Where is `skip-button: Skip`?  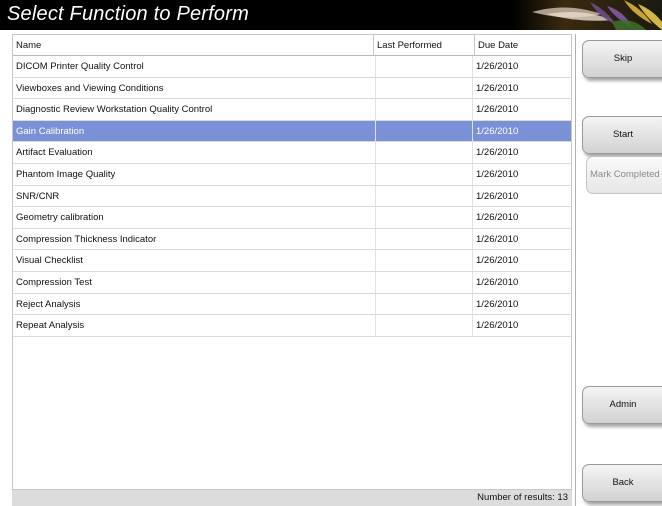 skip-button: Skip is located at coordinates (622, 59).